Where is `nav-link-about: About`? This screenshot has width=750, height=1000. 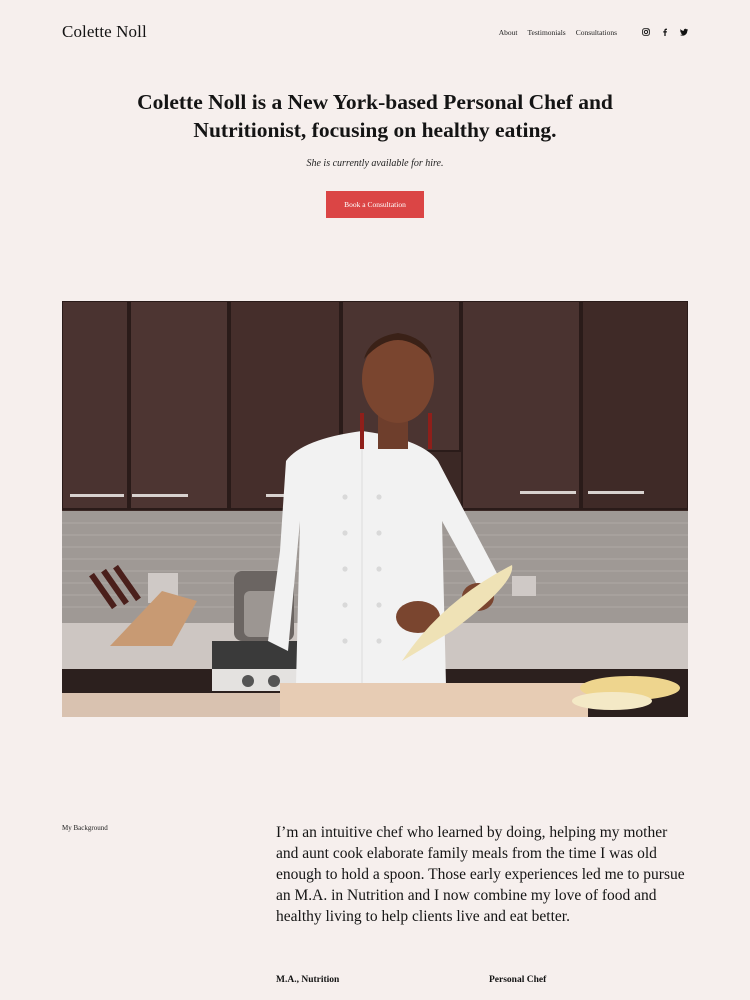
nav-link-about: About is located at coordinates (508, 32).